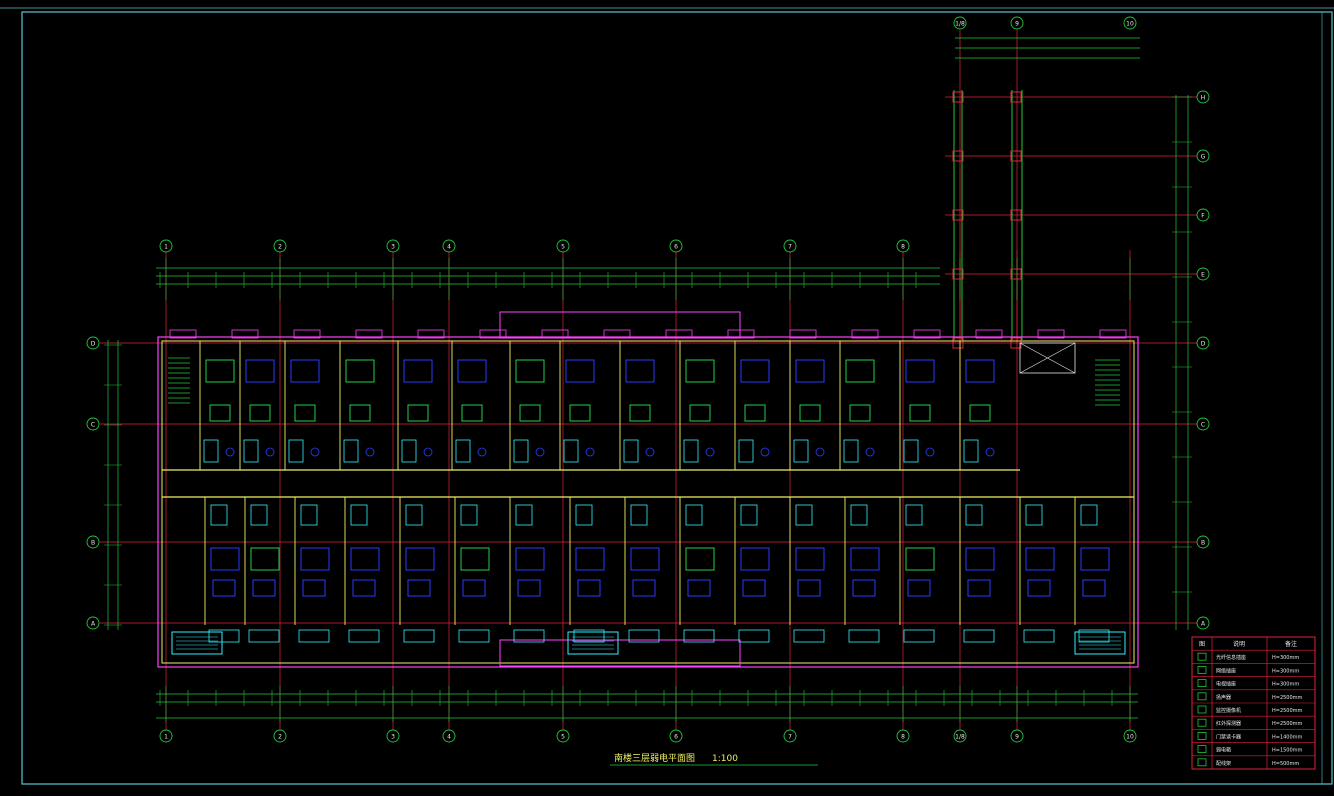  Describe the element at coordinates (960, 737) in the screenshot. I see `axis-bubble-bottom-label: 1/8` at that location.